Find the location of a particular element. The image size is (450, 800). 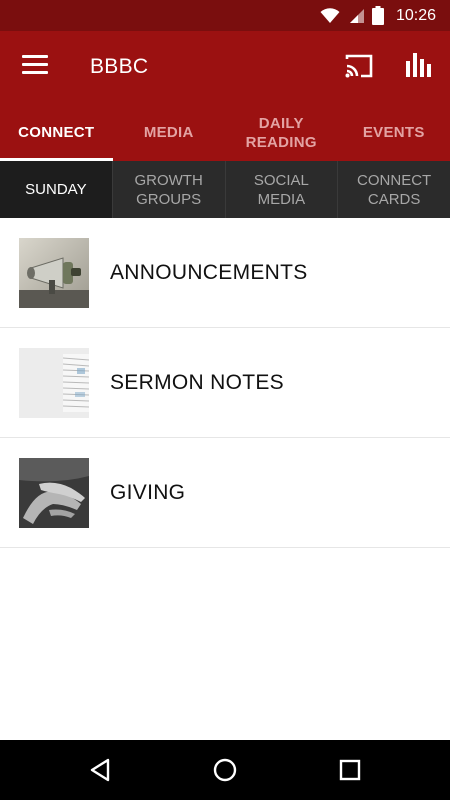

menu-icon is located at coordinates (35, 66).